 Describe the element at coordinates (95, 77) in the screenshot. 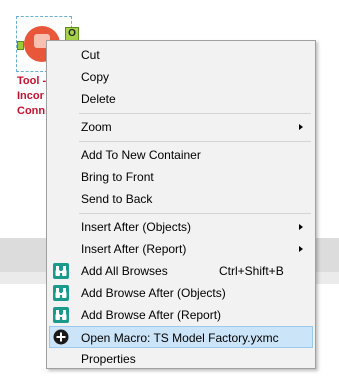

I see `menu-item-label: Copy` at that location.